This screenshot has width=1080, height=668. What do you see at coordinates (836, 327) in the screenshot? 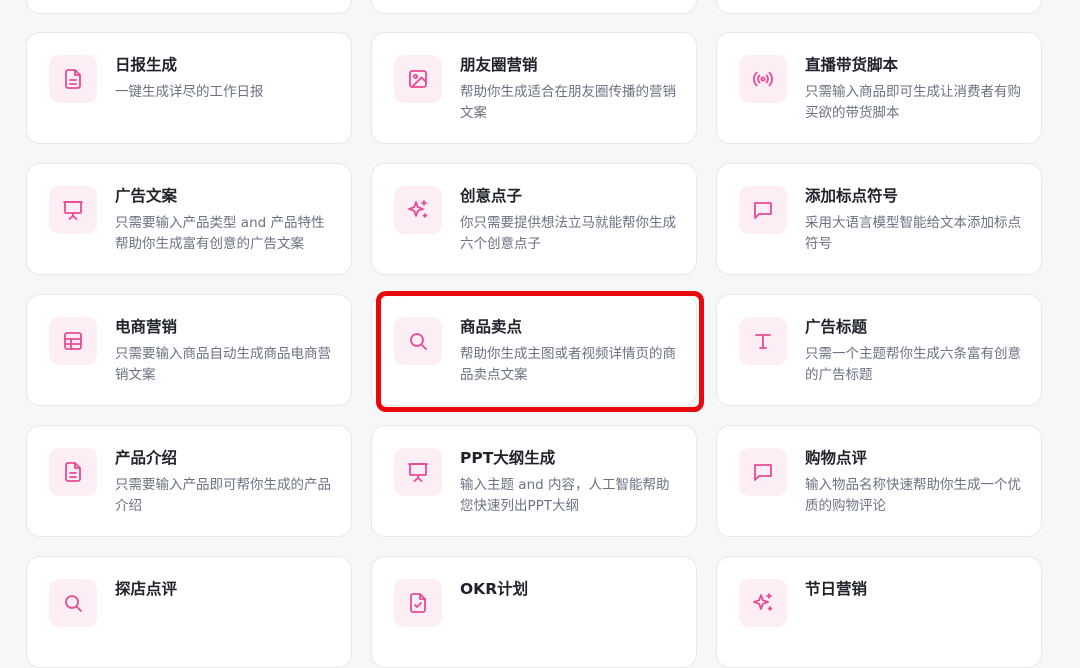
I see `card-title: 广告标题` at bounding box center [836, 327].